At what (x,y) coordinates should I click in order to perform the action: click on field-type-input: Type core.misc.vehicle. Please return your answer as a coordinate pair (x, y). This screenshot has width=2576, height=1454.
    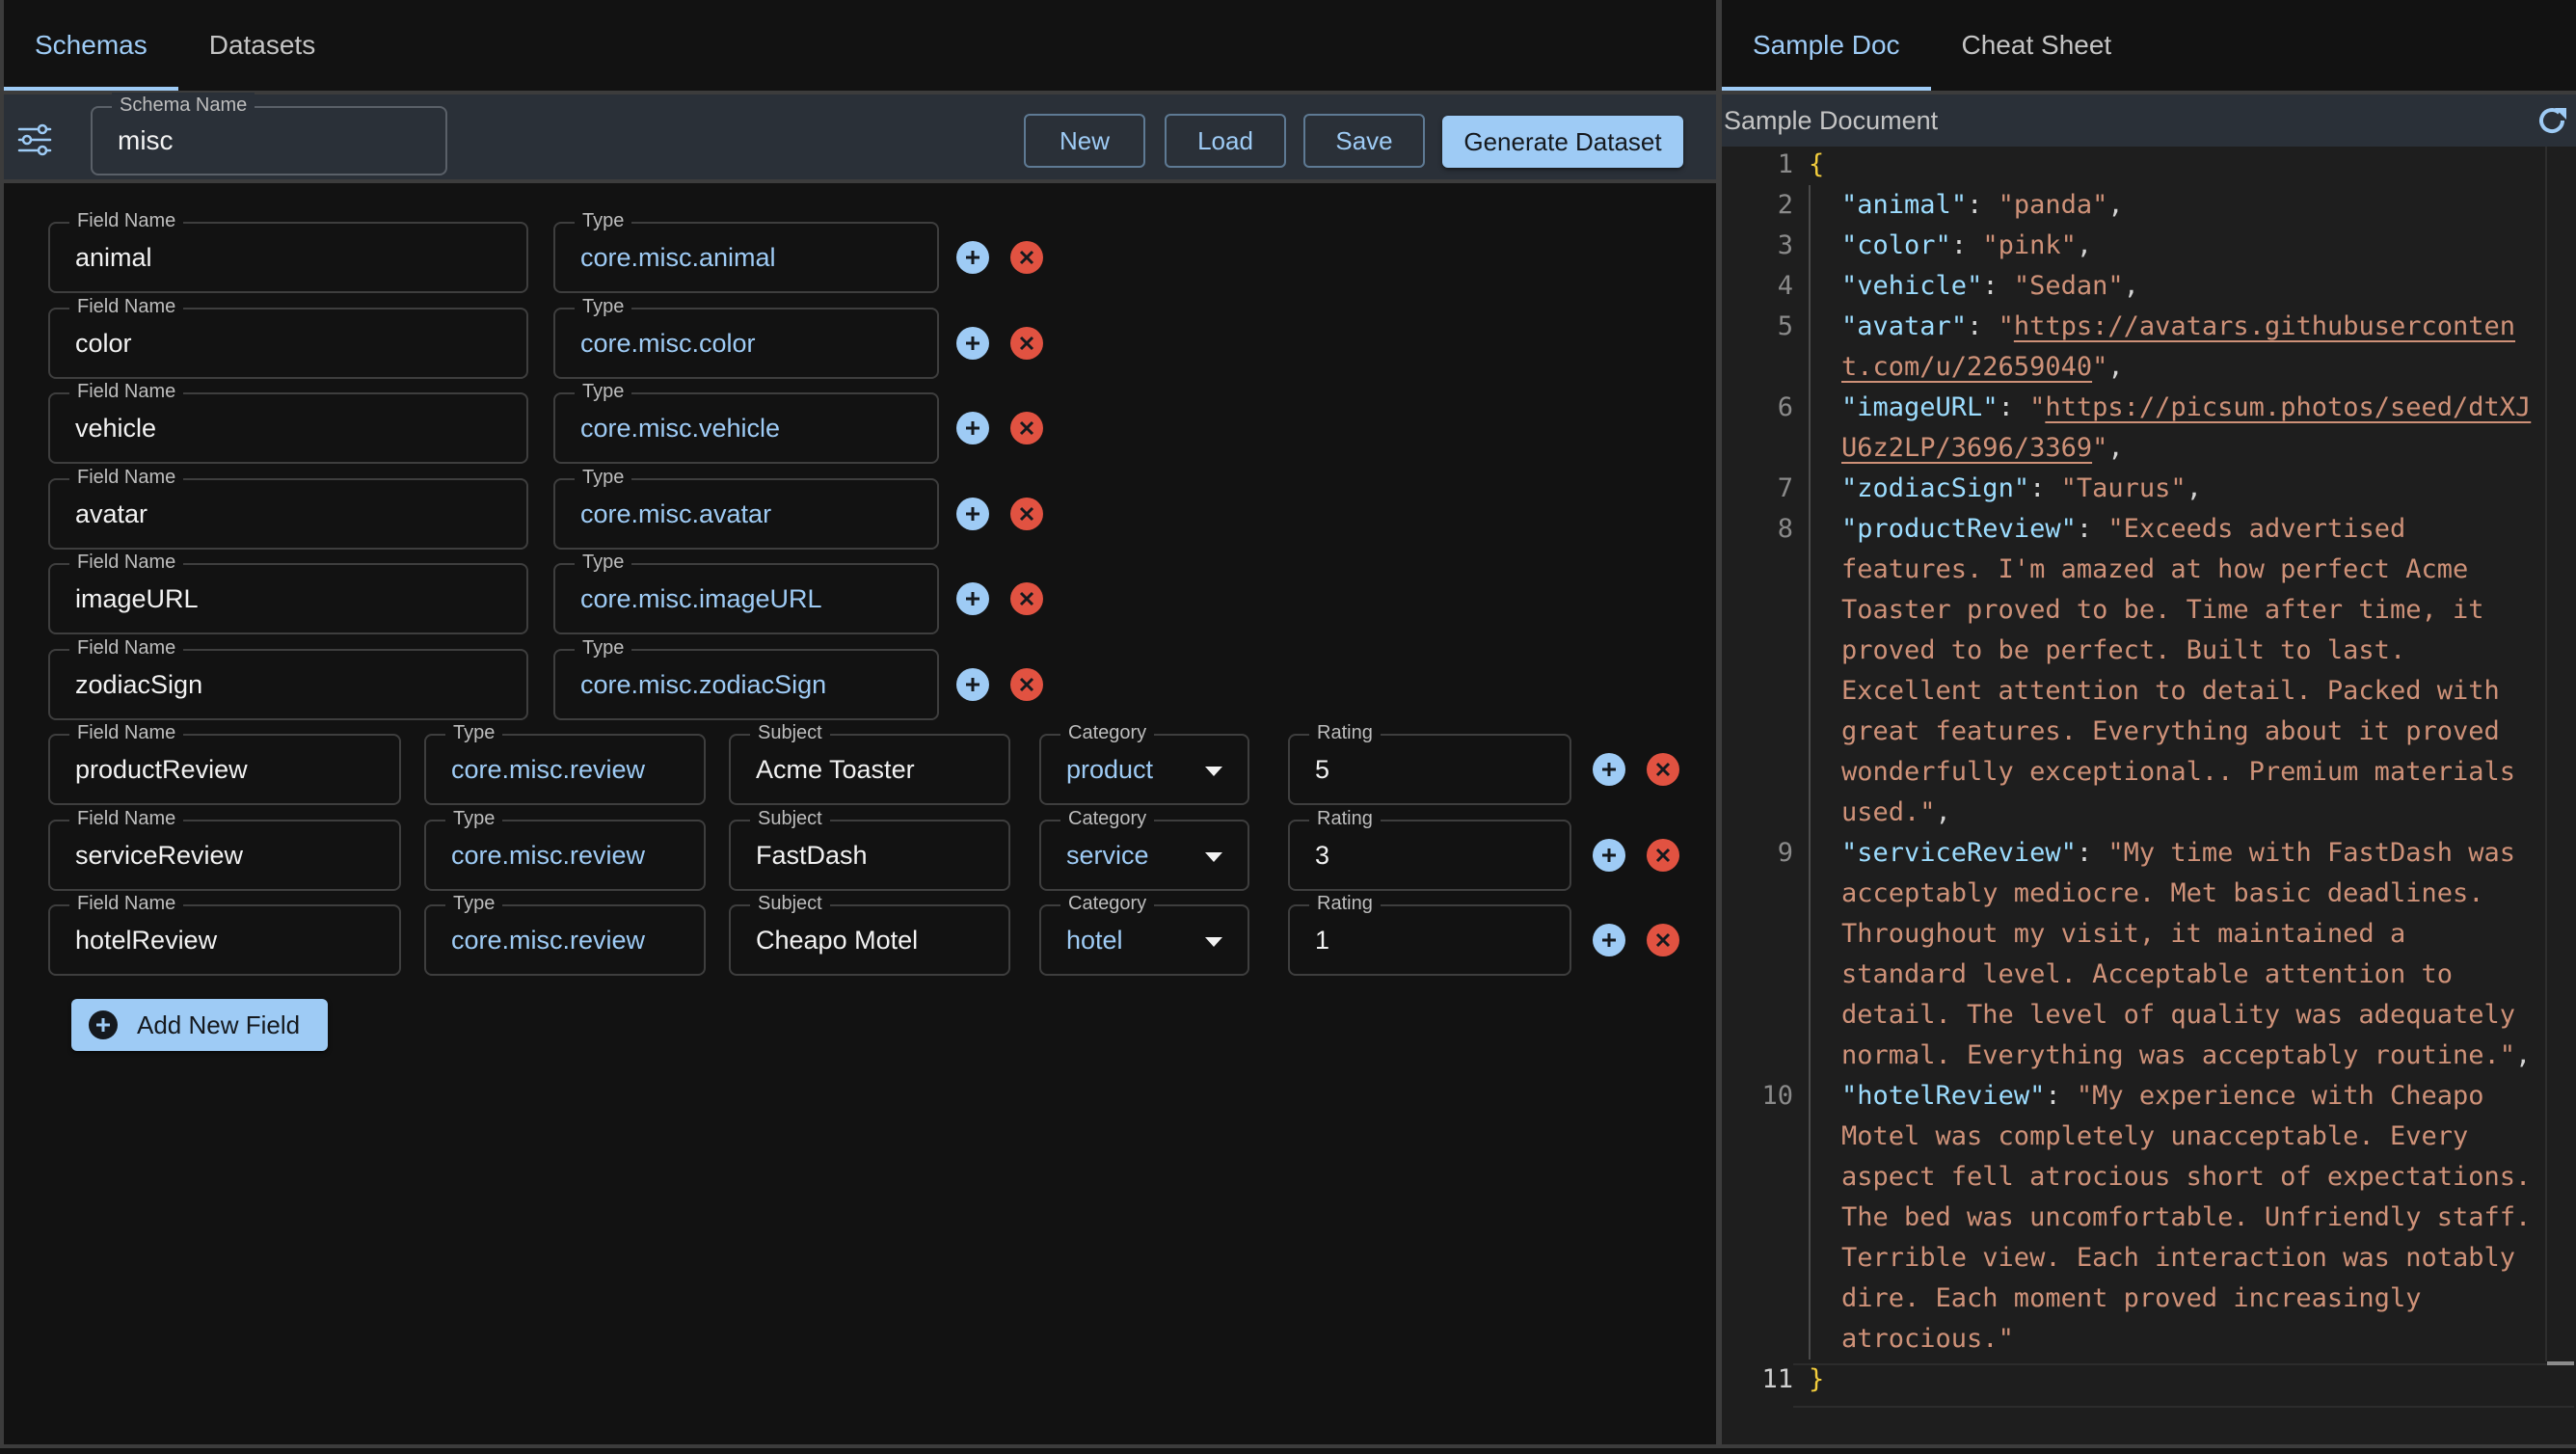
    Looking at the image, I should click on (746, 421).